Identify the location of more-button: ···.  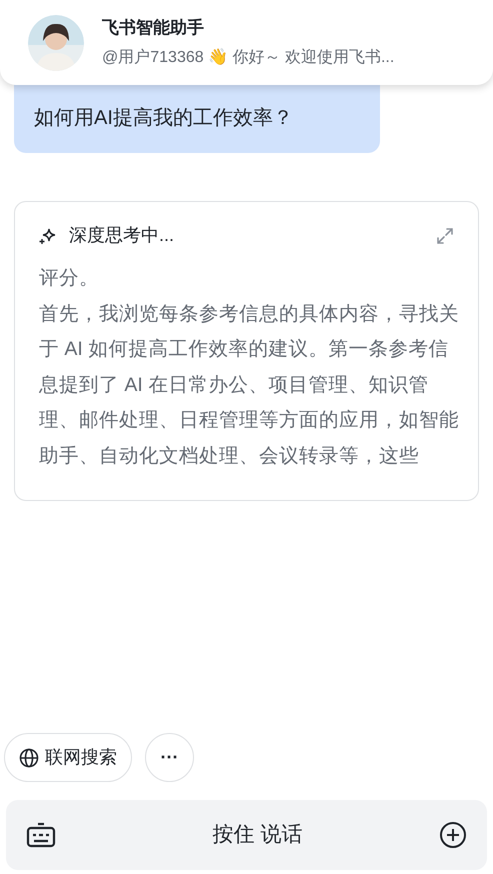
(169, 757).